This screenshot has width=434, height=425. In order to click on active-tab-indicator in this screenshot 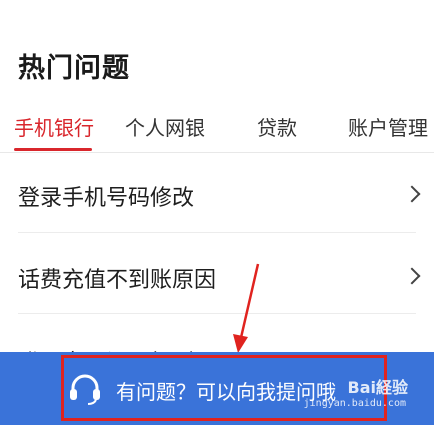, I will do `click(53, 149)`.